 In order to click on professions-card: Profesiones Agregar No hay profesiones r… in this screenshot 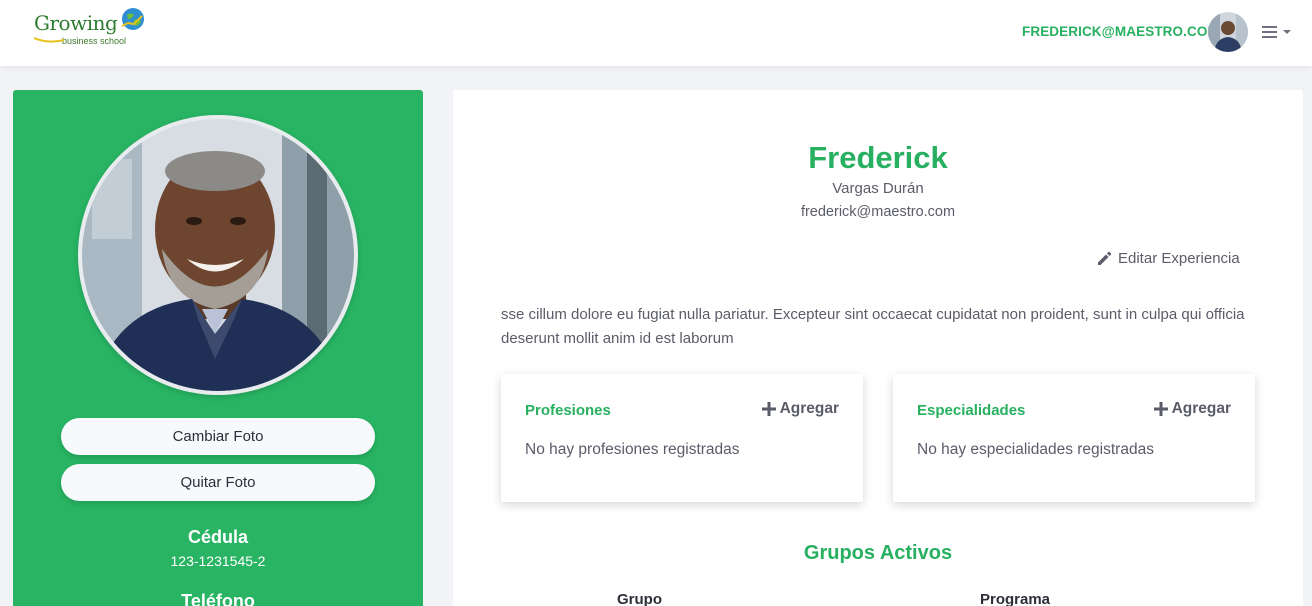, I will do `click(682, 438)`.